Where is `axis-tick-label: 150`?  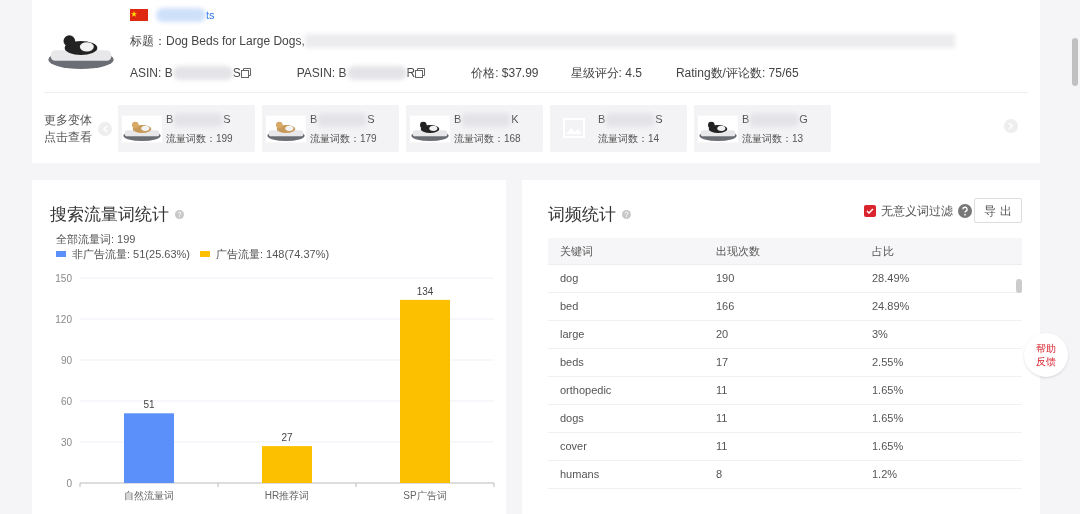
axis-tick-label: 150 is located at coordinates (63, 278).